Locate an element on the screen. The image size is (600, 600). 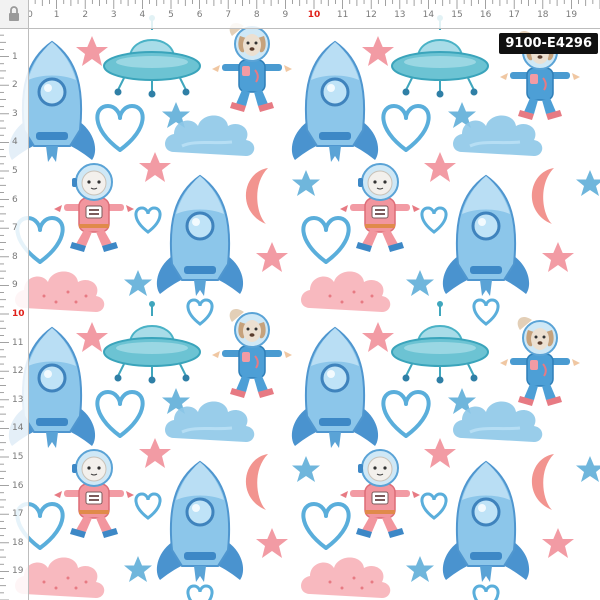
ruler-left-label: 16 is located at coordinates (18, 485).